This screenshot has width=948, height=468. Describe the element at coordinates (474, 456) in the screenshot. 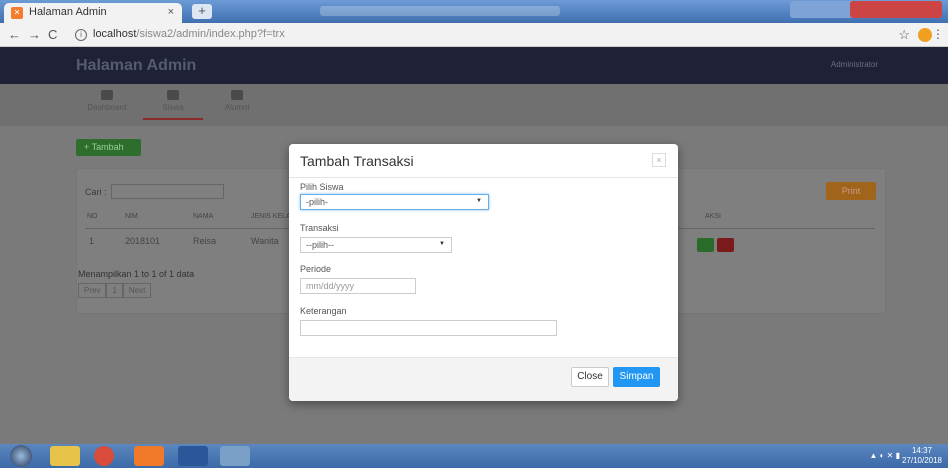

I see `windows-taskbar: ▲ ◐ ✕ ▮ 14:37 27/10/2018` at that location.